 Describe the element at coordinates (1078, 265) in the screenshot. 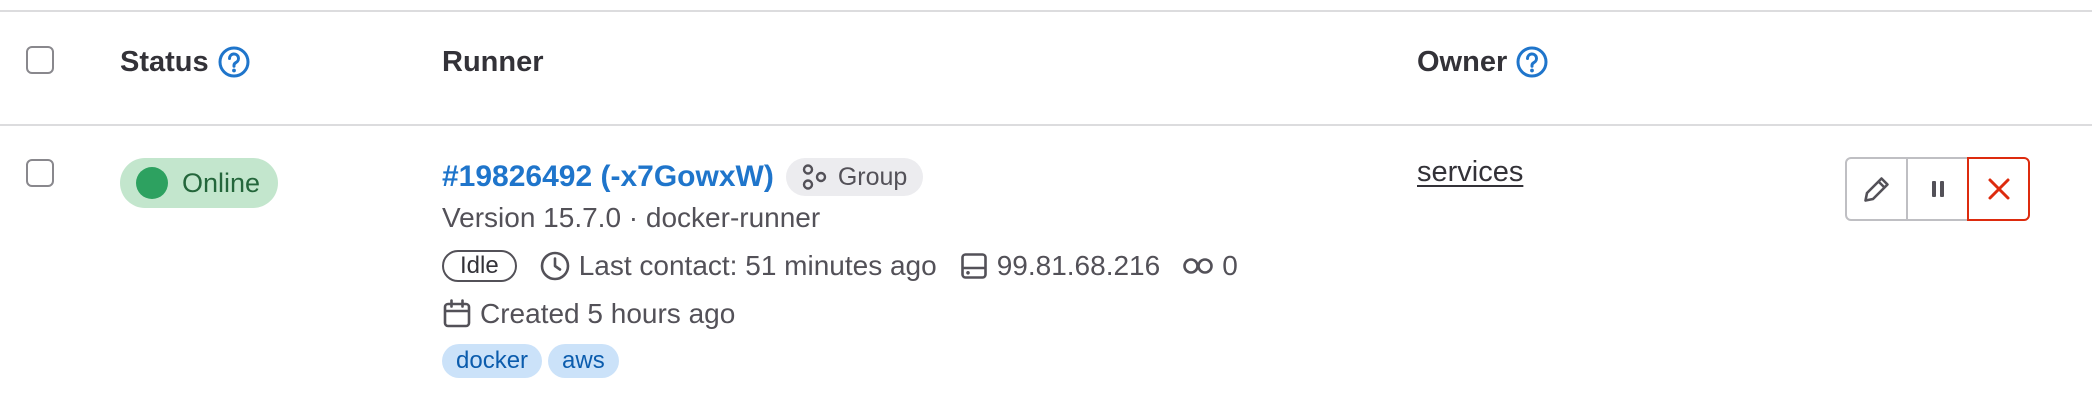

I see `ip-address-text: 99.81.68.216` at that location.